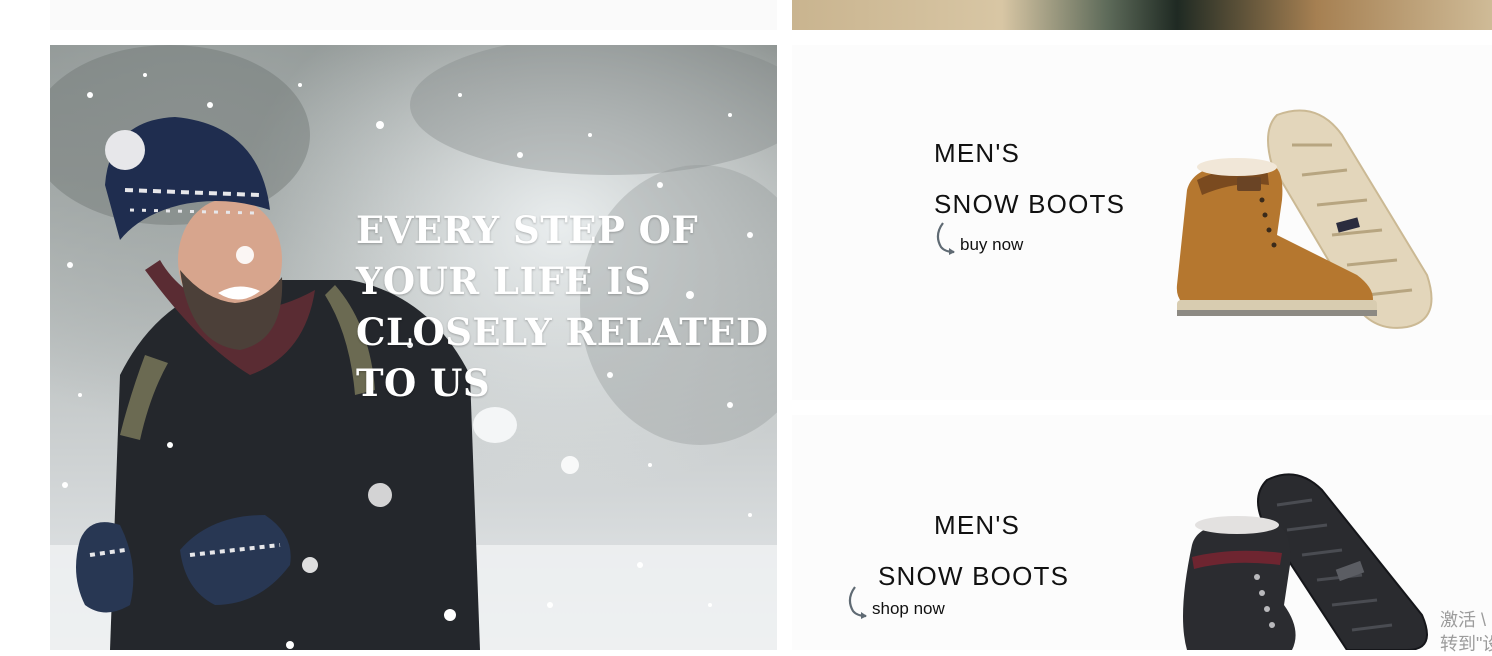  I want to click on watermark-line1: 激活 \, so click(1463, 620).